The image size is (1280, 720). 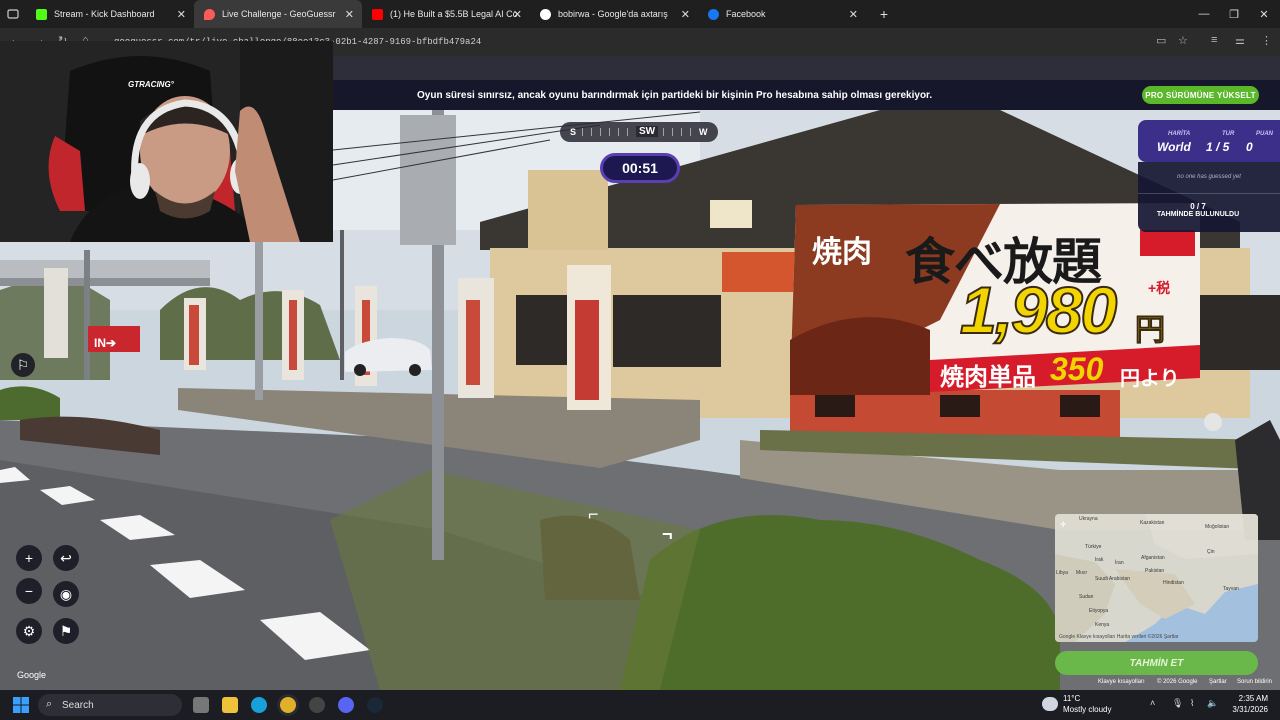 I want to click on chair-brand-logo: GTRACING°, so click(x=151, y=84).